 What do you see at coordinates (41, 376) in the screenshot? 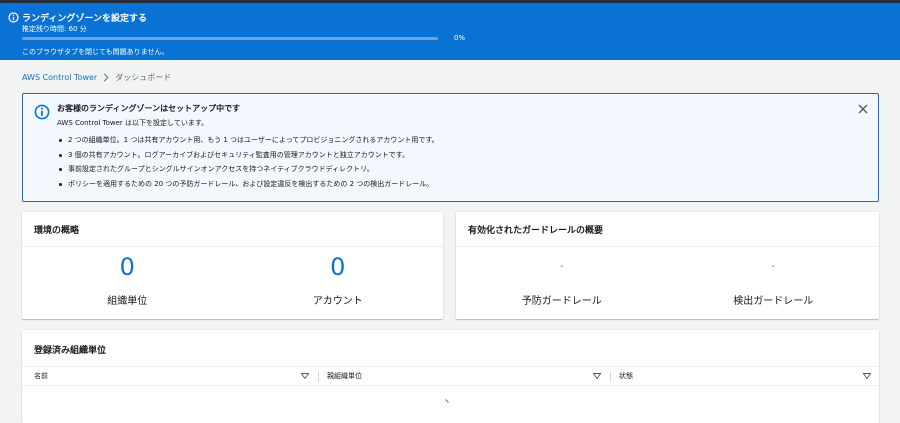
I see `column-header-name: 名前` at bounding box center [41, 376].